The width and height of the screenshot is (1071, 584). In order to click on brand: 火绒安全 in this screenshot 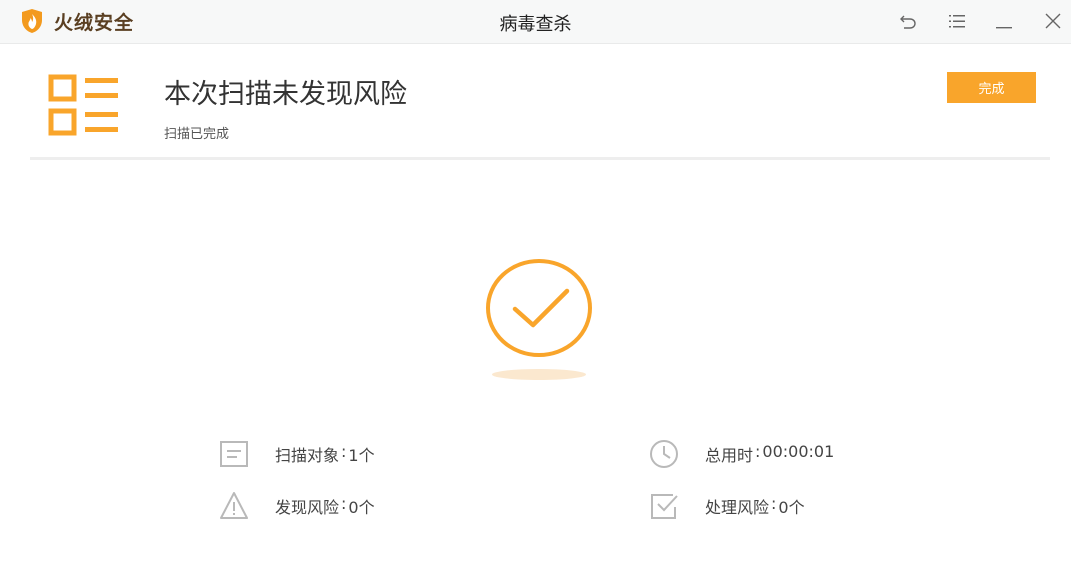, I will do `click(77, 21)`.